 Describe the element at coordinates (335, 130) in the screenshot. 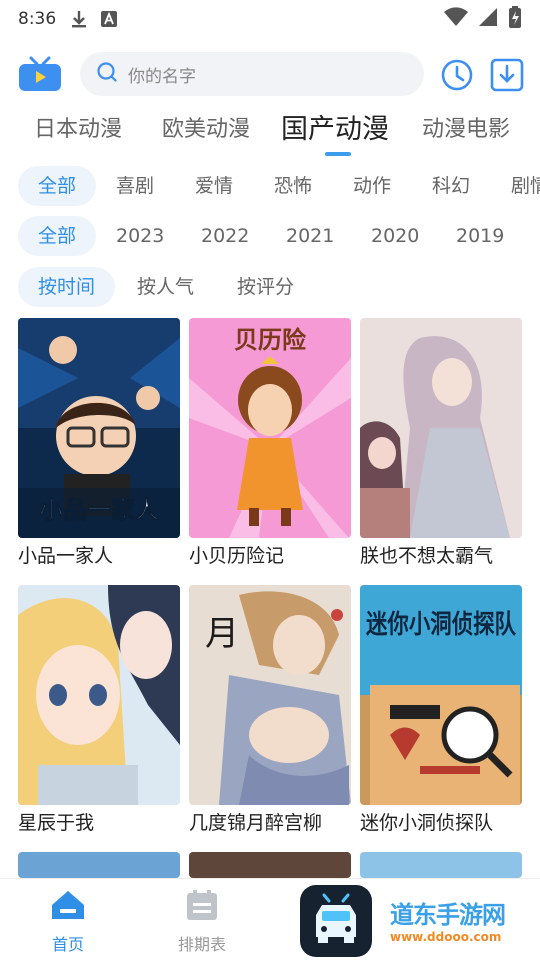

I see `tab-chinese-anime: 国产动漫` at that location.